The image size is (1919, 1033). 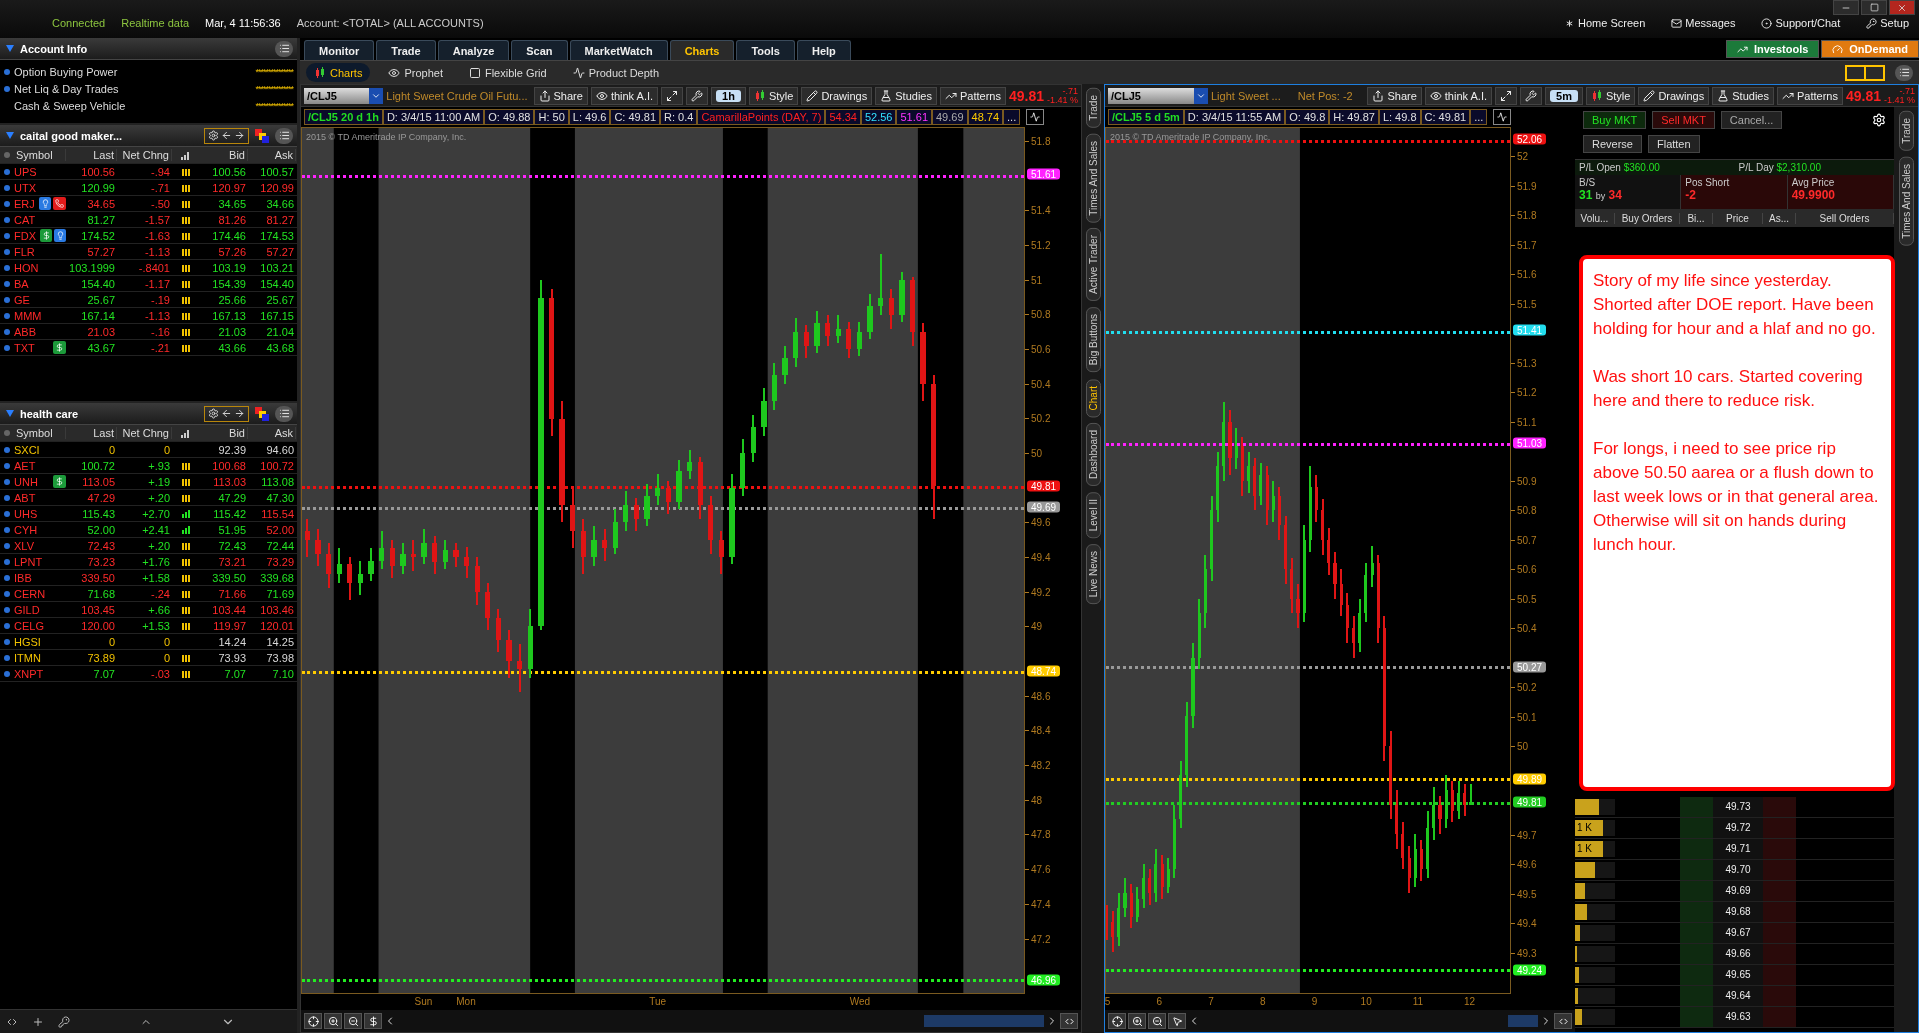 I want to click on table-cell-text: +1.58, so click(x=156, y=577).